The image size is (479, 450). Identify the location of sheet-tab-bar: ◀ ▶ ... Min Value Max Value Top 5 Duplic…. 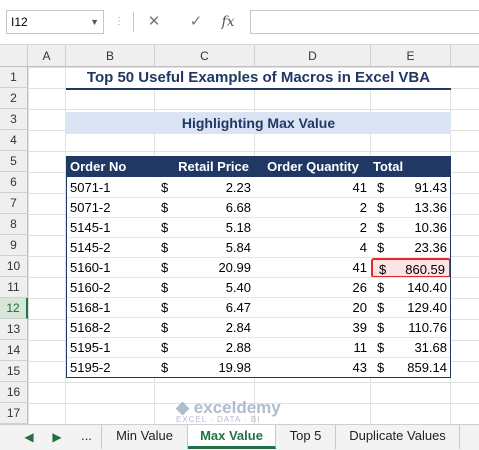
(239, 437).